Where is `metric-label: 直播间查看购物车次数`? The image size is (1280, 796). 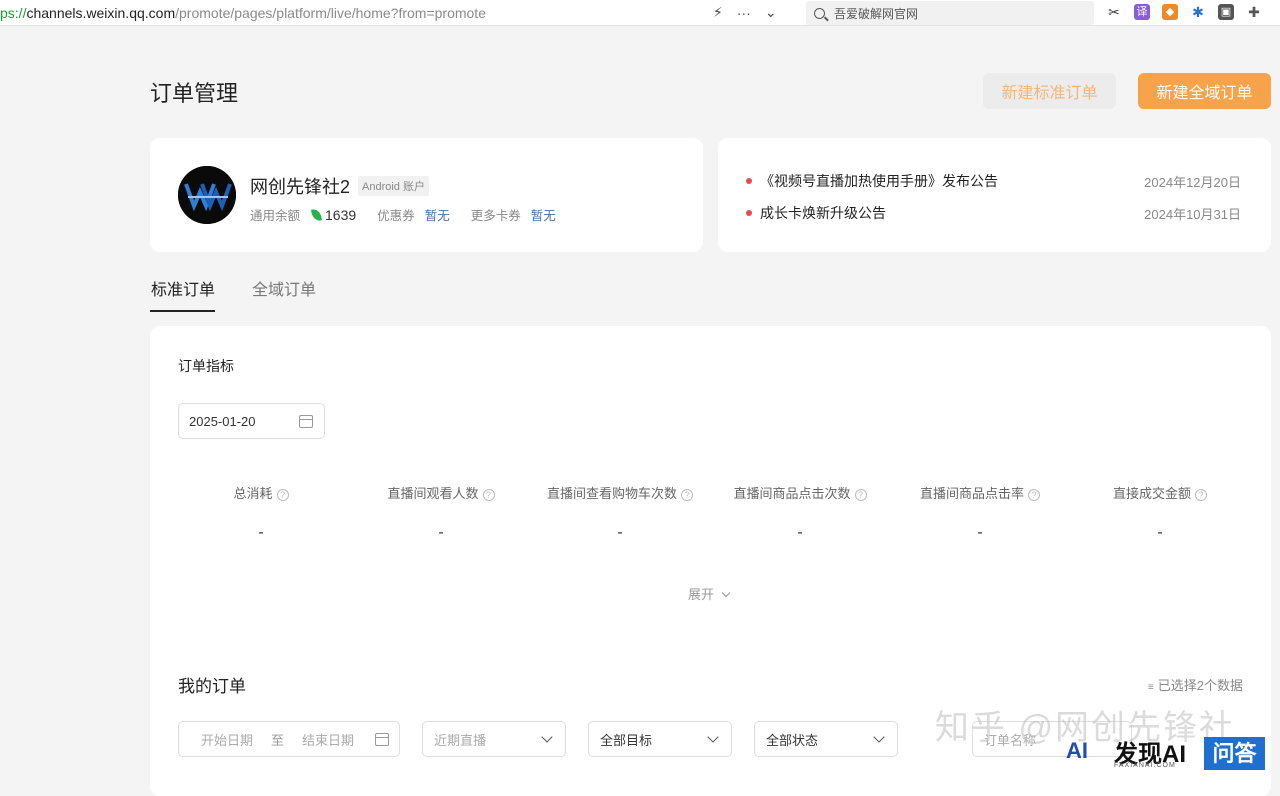 metric-label: 直播间查看购物车次数 is located at coordinates (611, 493).